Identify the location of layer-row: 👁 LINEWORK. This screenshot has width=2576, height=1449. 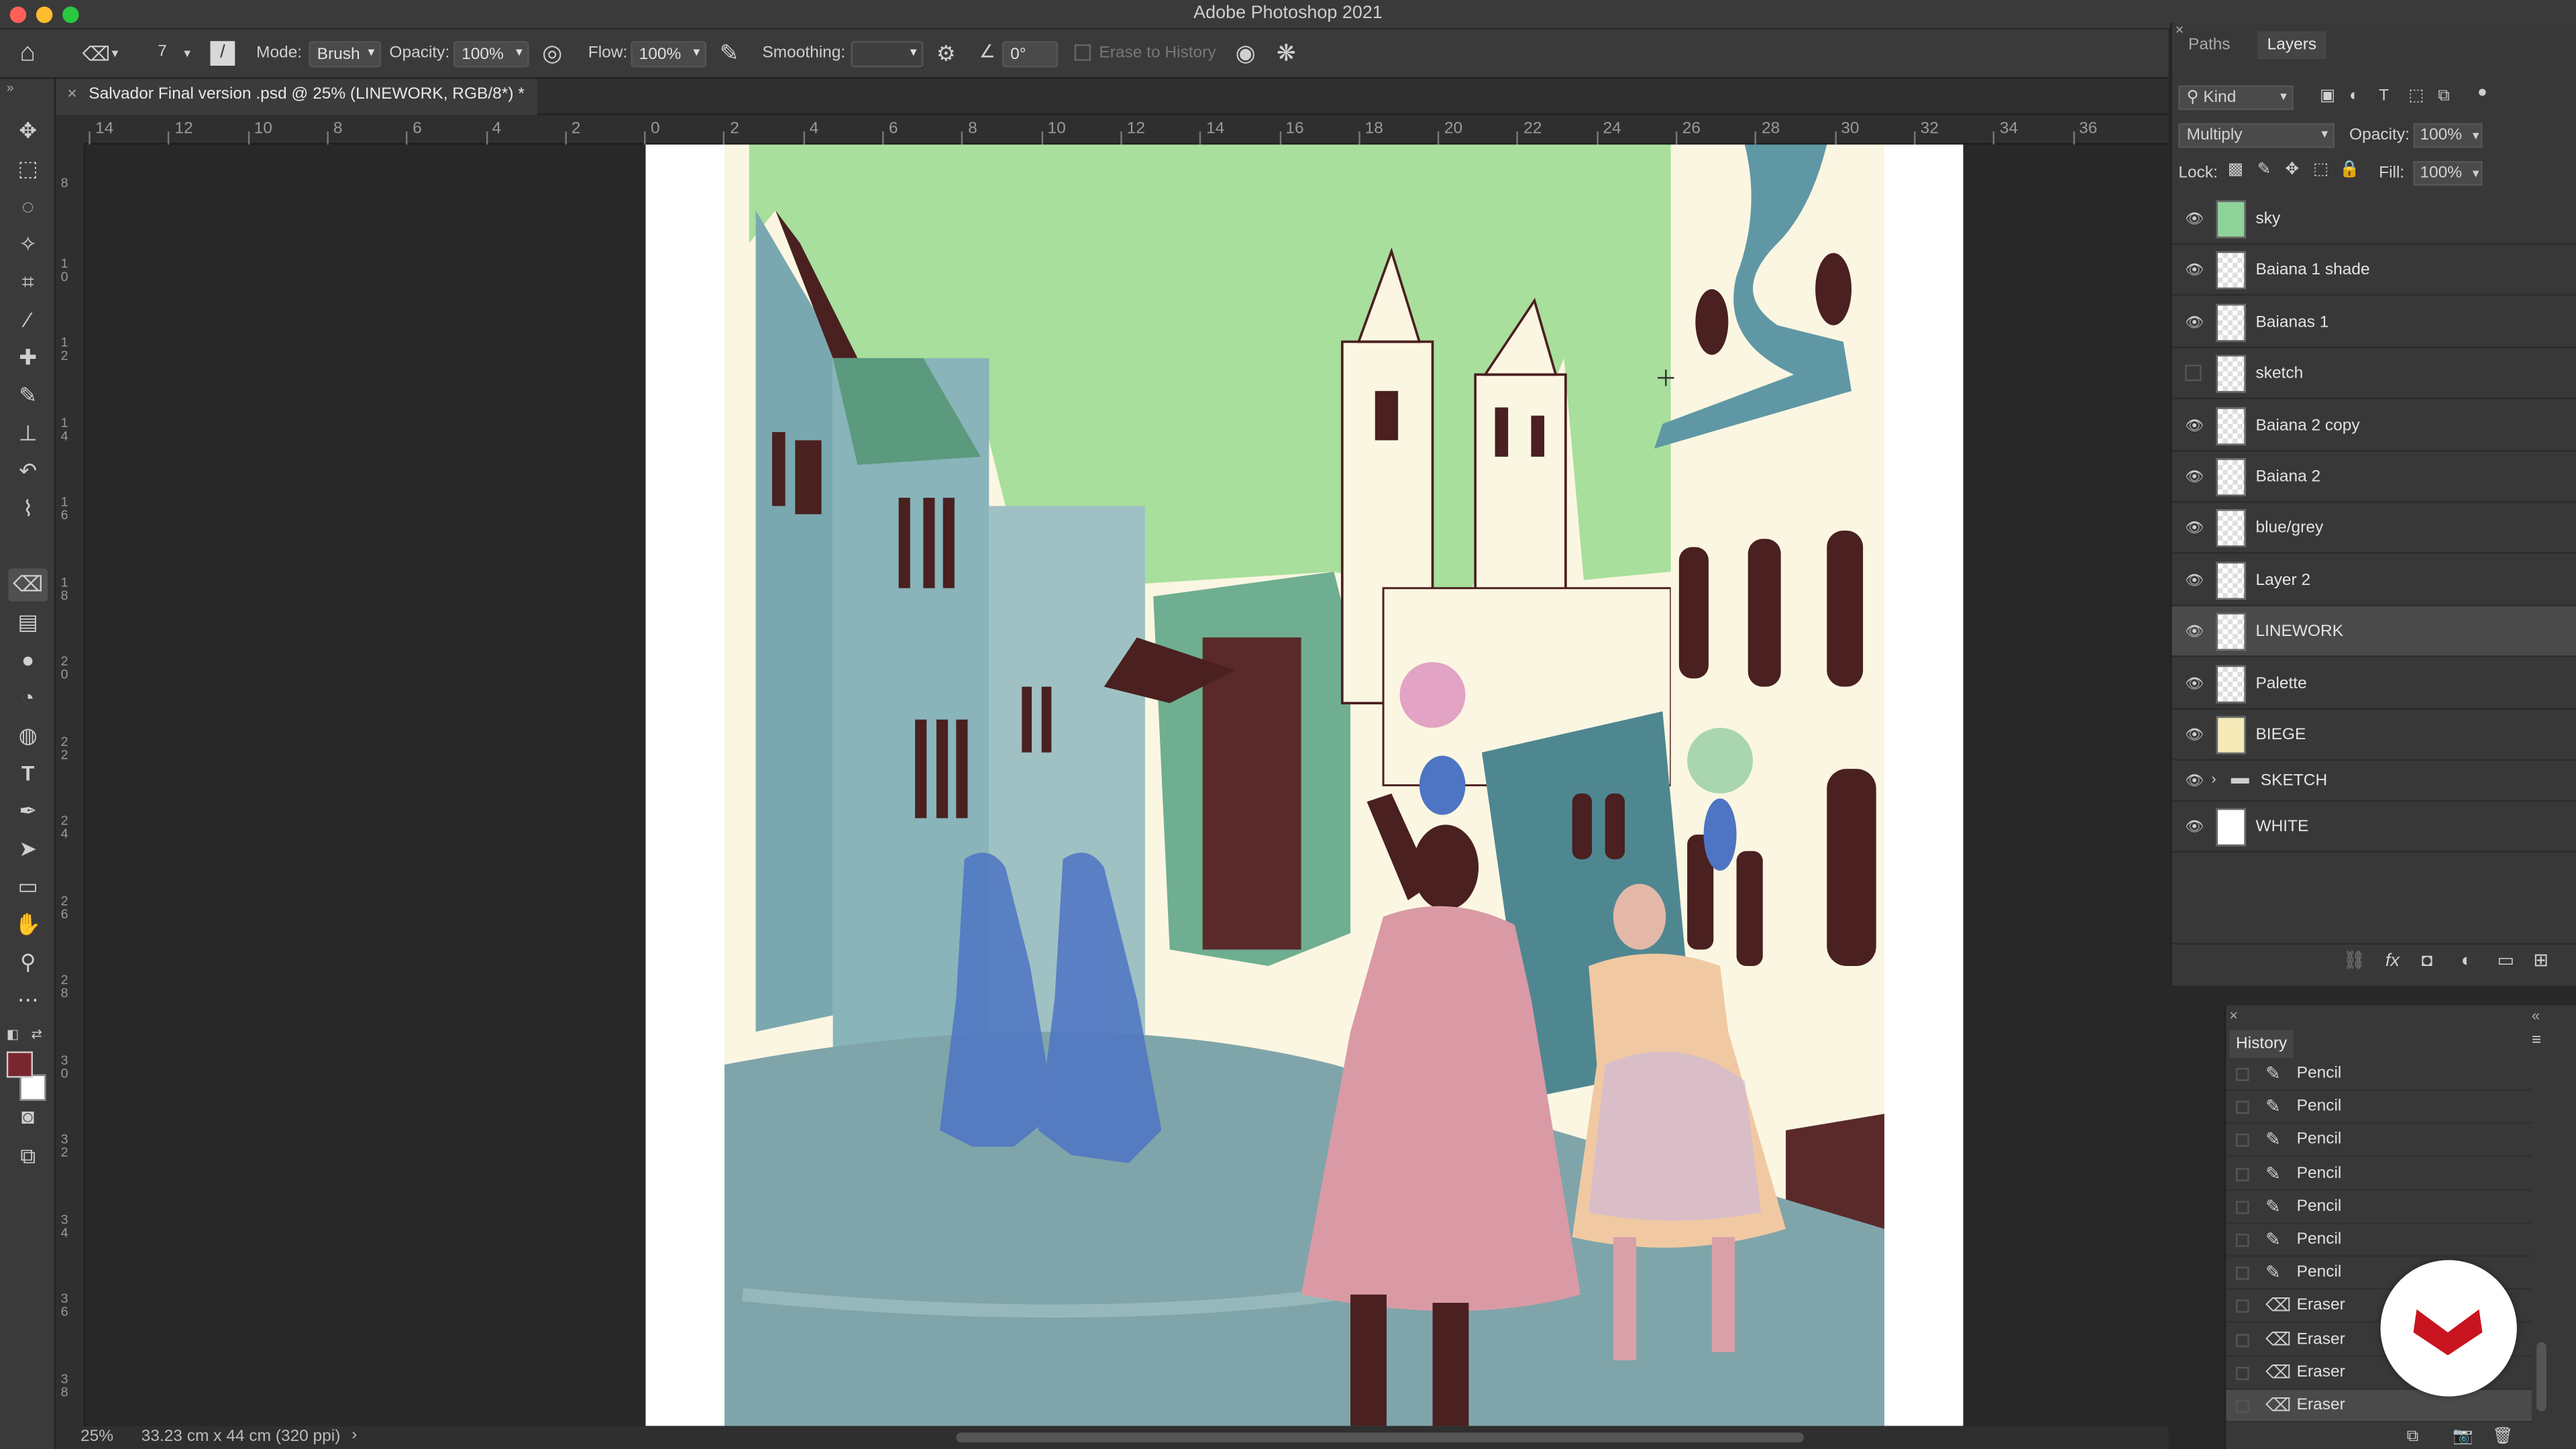
(2373, 632).